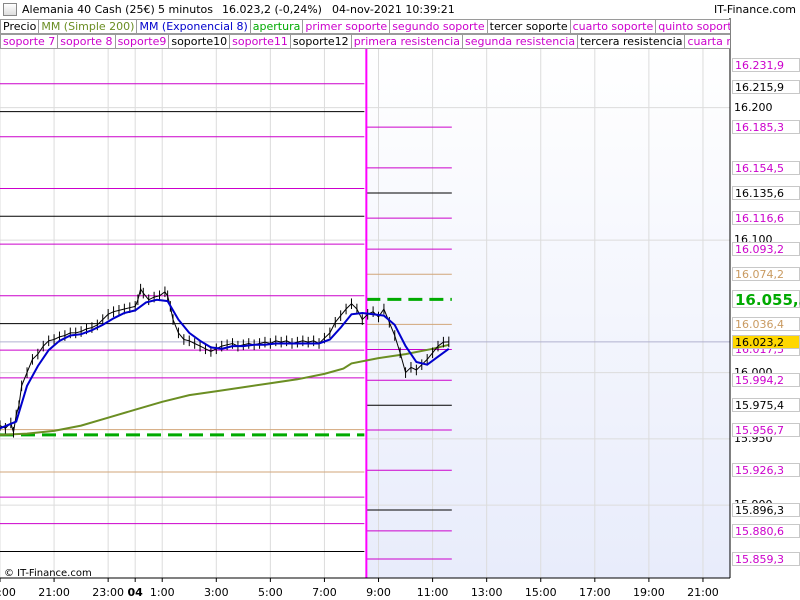  Describe the element at coordinates (320, 41) in the screenshot. I see `legend-item: soporte12` at that location.